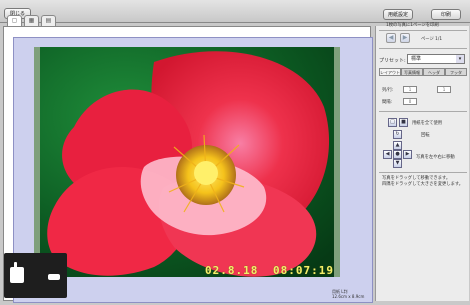 The image size is (470, 305). What do you see at coordinates (412, 72) in the screenshot?
I see `tab-photo-info: 写真情報` at bounding box center [412, 72].